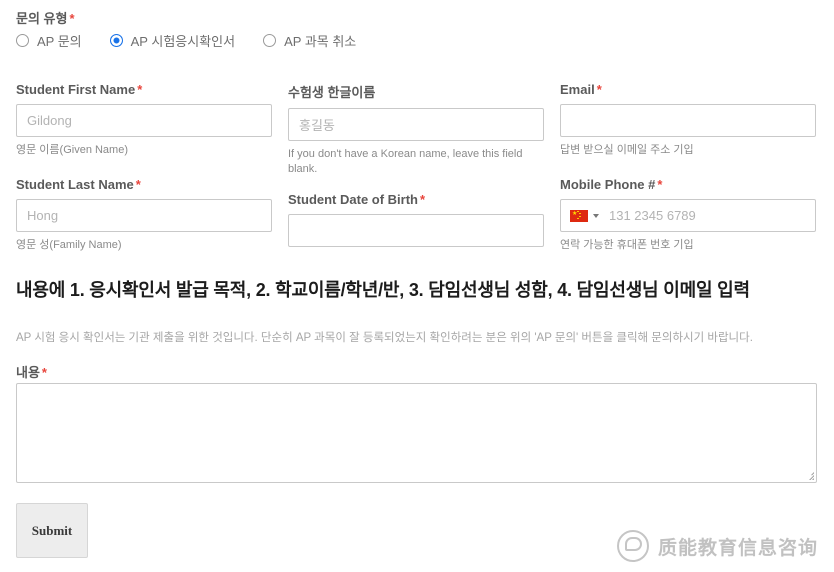  What do you see at coordinates (652, 215) in the screenshot?
I see `mobile-placeholder: 131 2345 6789` at bounding box center [652, 215].